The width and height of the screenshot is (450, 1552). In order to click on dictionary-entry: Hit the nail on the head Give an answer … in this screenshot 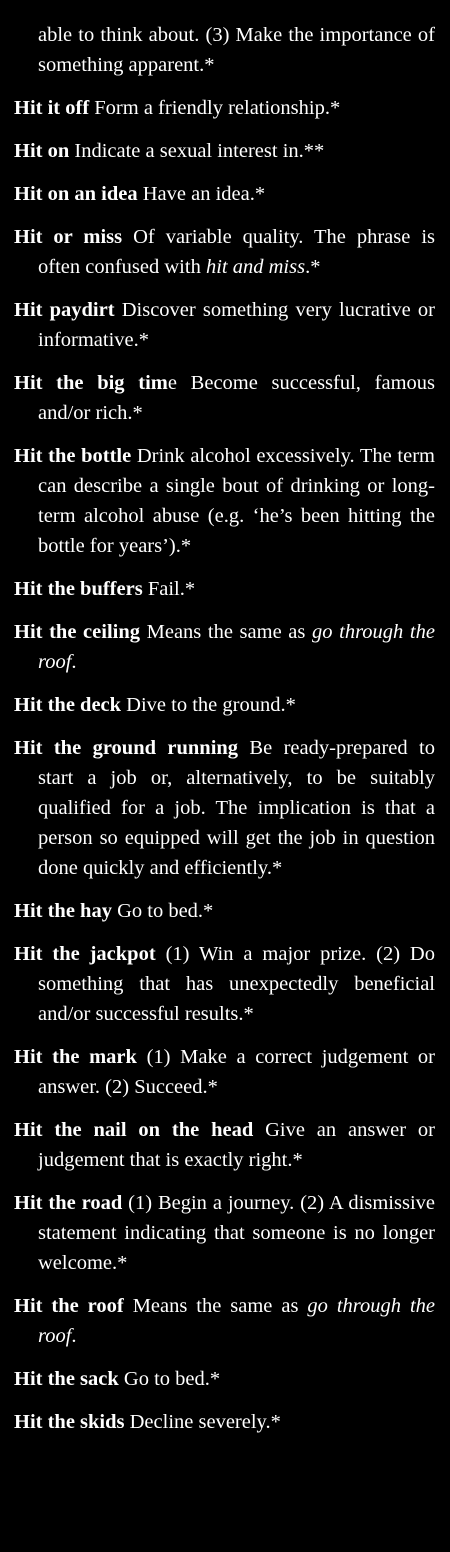, I will do `click(224, 1145)`.